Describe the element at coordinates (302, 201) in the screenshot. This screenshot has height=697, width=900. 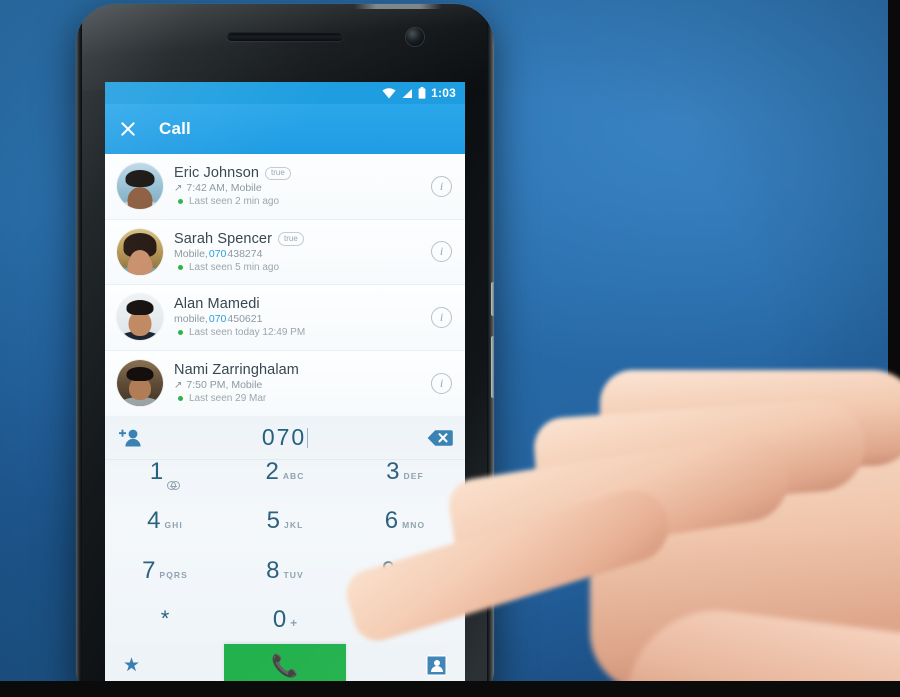
I see `contact-last-seen: Last seen 2 min ago` at that location.